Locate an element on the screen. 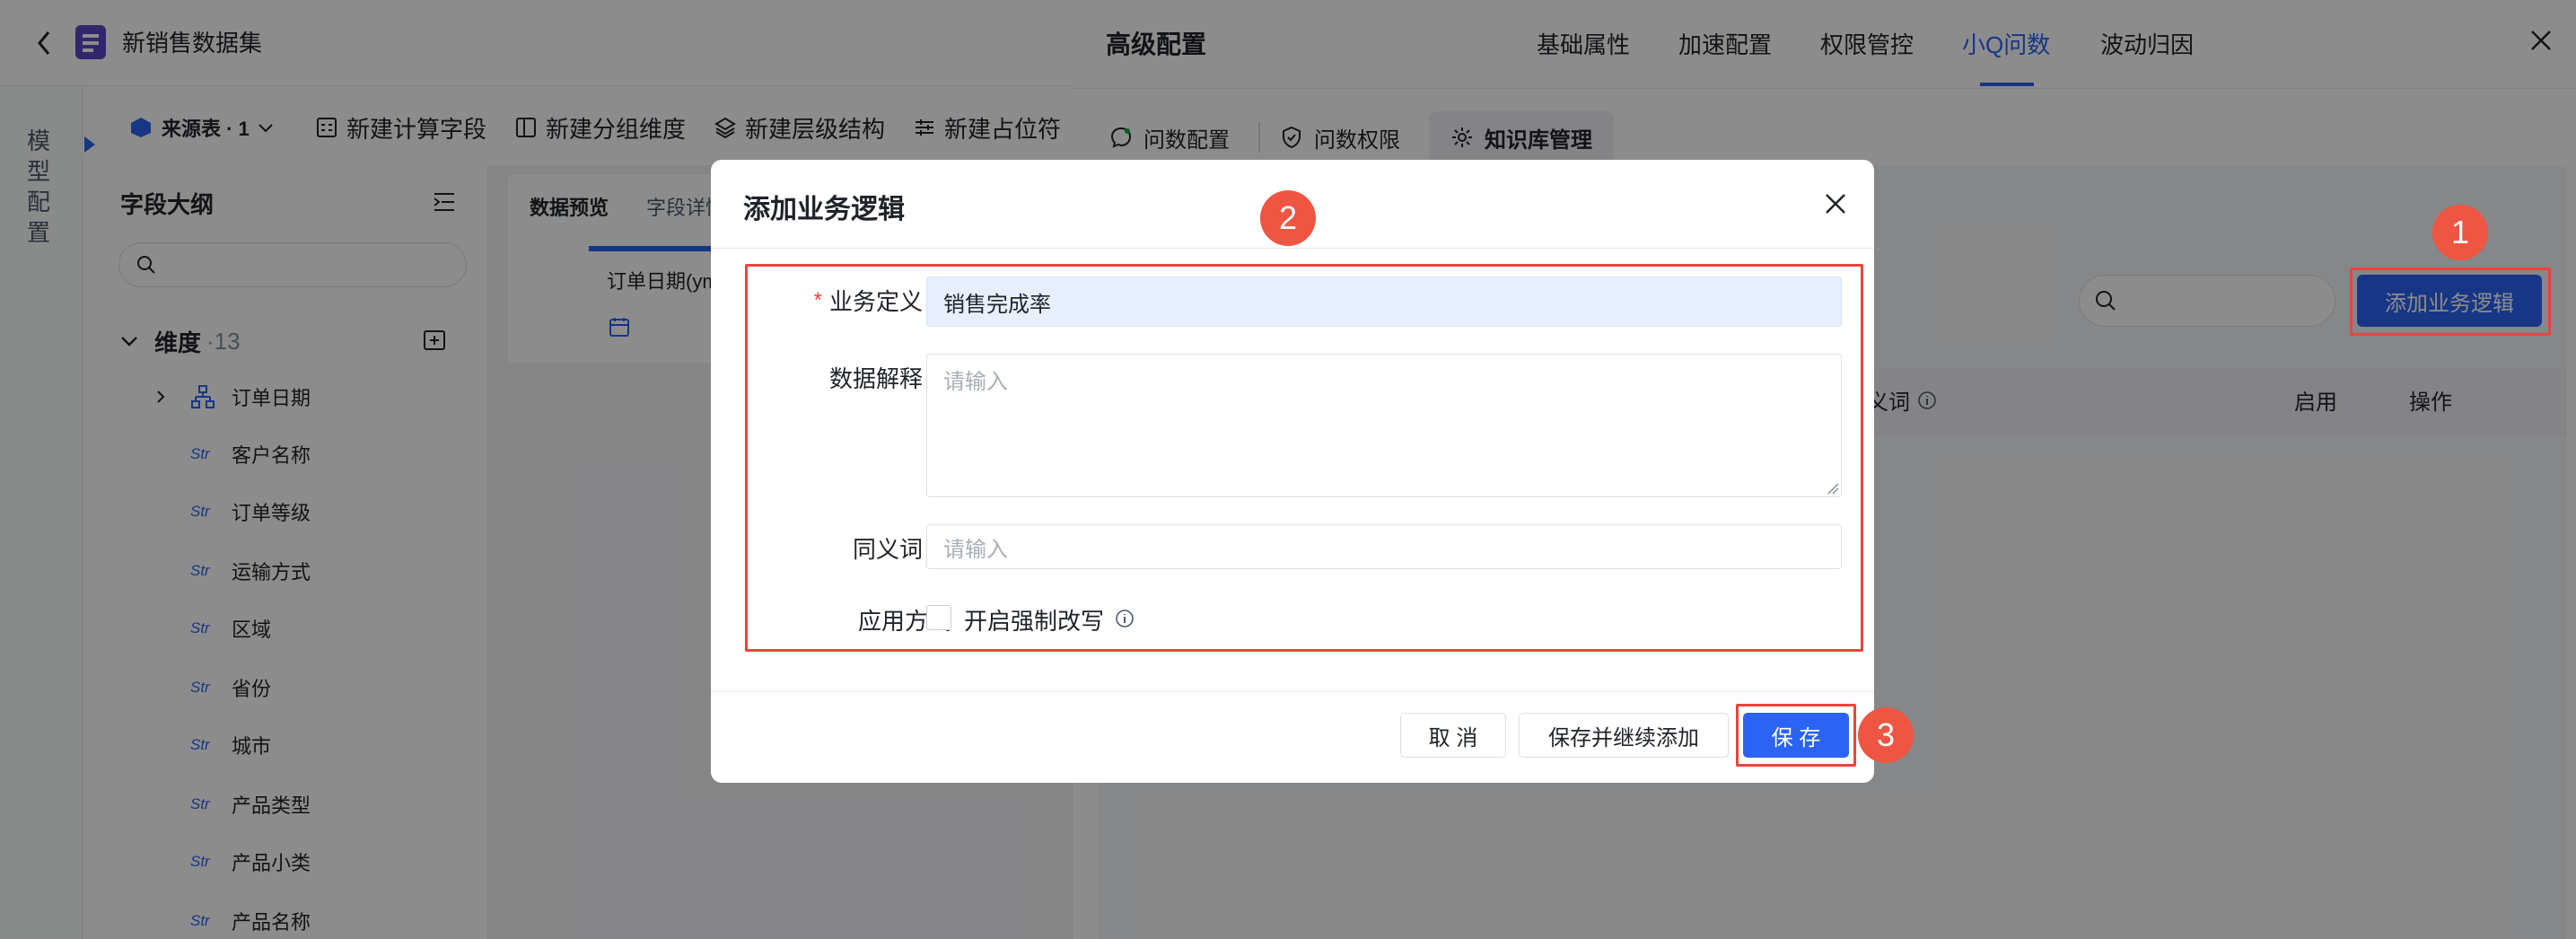 This screenshot has height=939, width=2576. annotation-badge-3: 3 is located at coordinates (1886, 735).